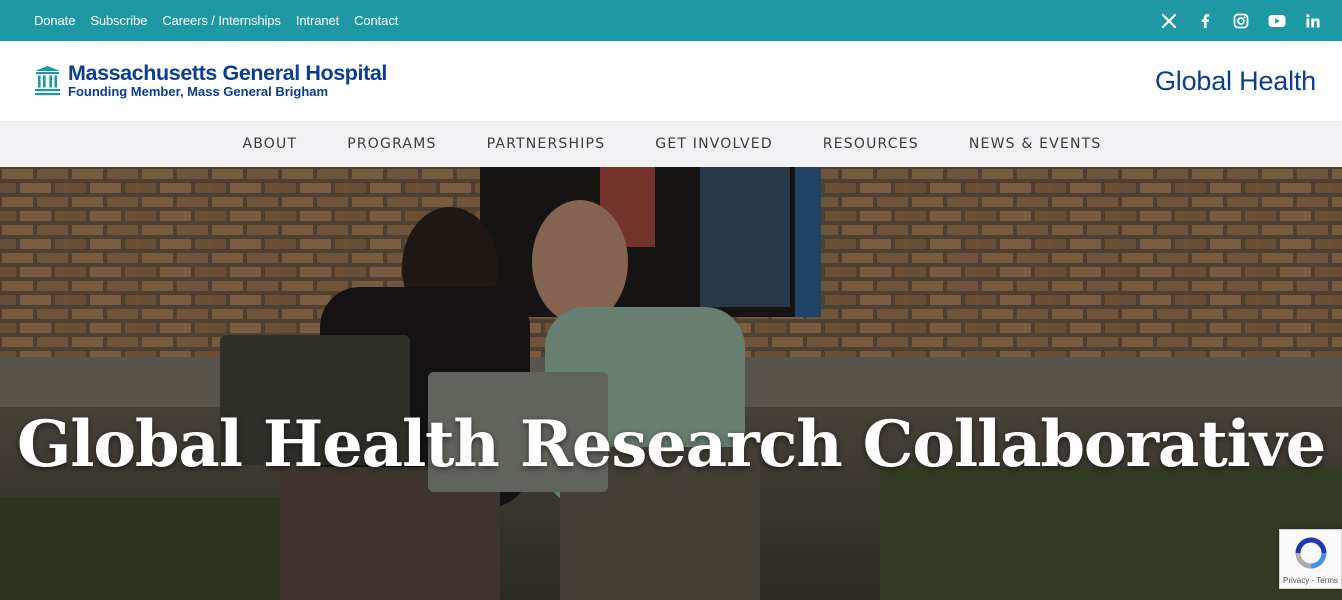 This screenshot has height=600, width=1342. Describe the element at coordinates (54, 20) in the screenshot. I see `utility-link-donate: Donate` at that location.